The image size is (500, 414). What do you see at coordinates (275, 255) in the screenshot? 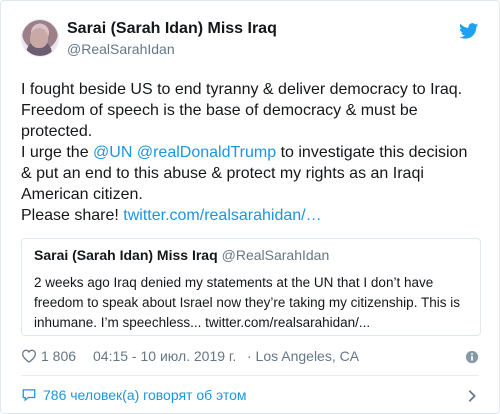
I see `quoted-author-handle: @RealSarahIdan` at bounding box center [275, 255].